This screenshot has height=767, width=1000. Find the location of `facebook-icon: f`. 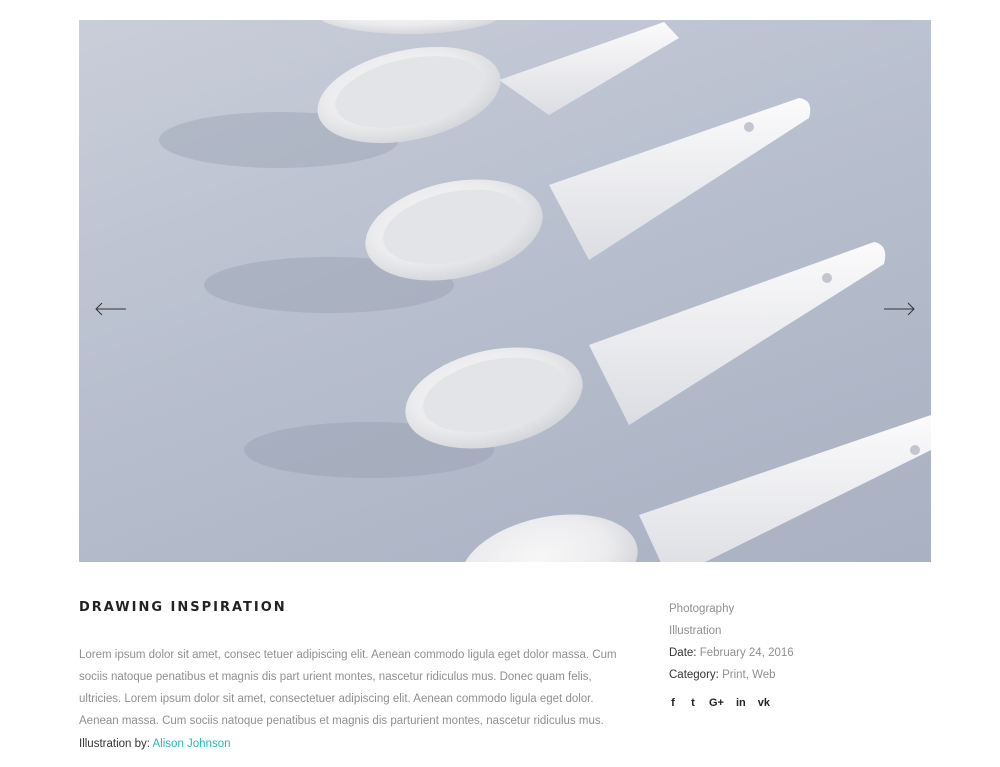

facebook-icon: f is located at coordinates (673, 703).